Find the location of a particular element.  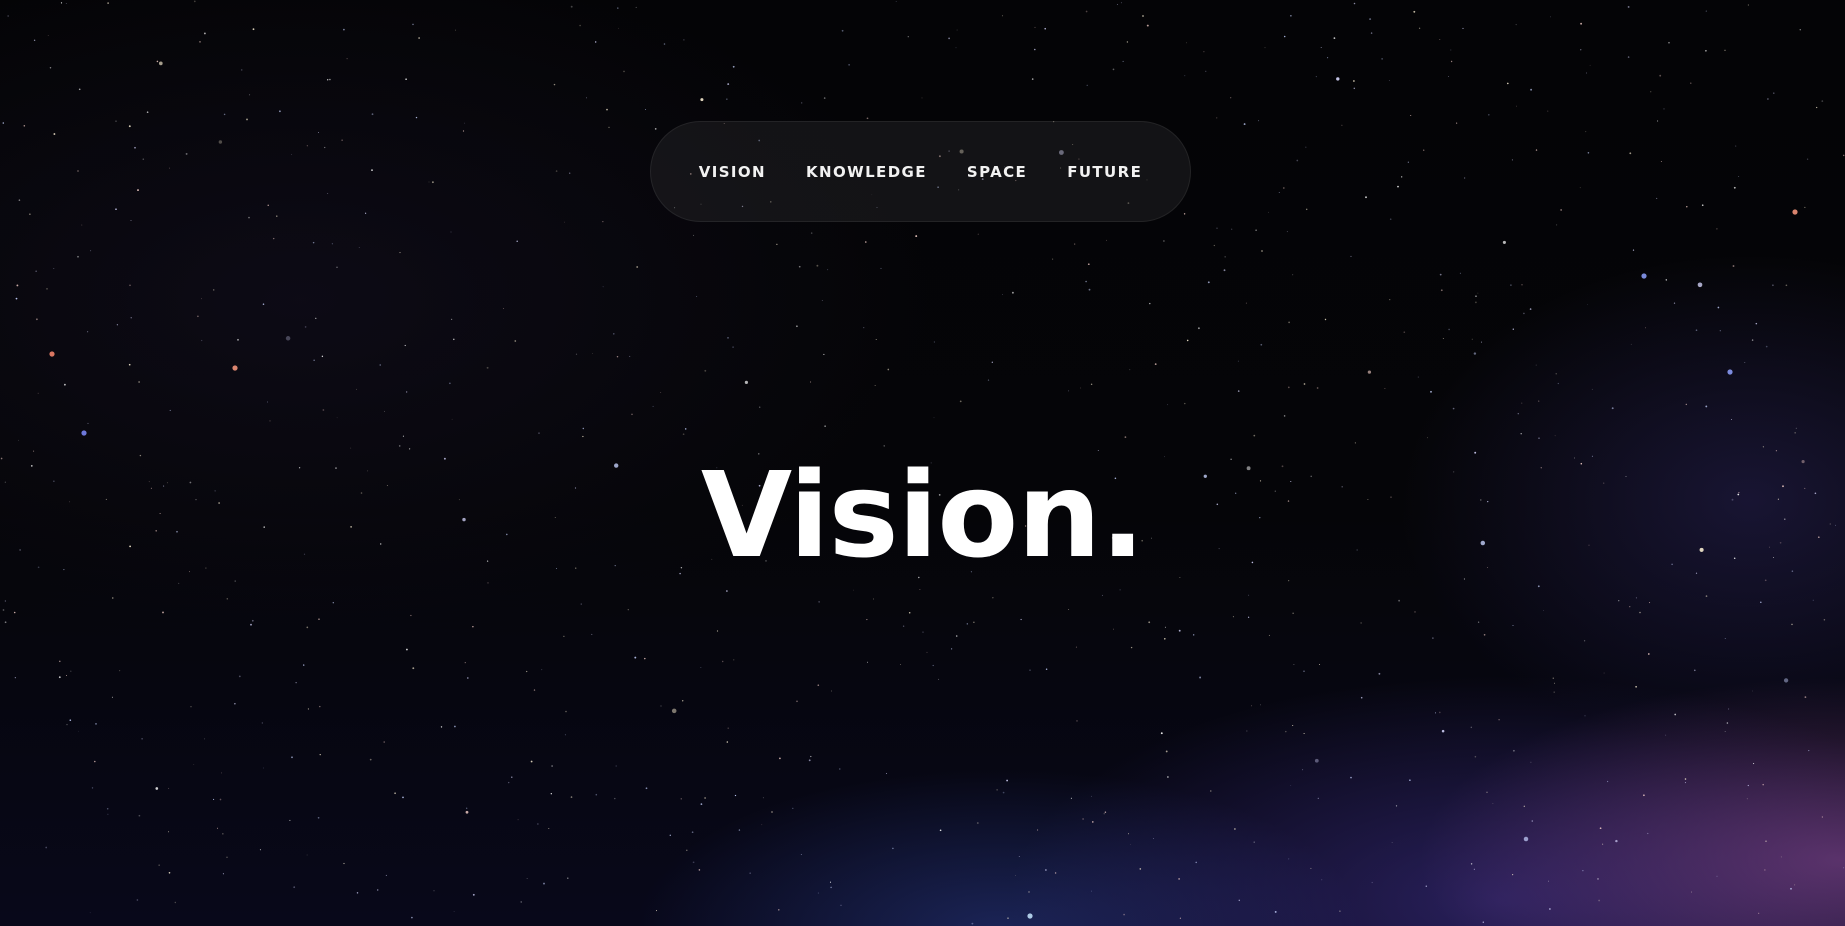

bright-star is located at coordinates (1644, 276).